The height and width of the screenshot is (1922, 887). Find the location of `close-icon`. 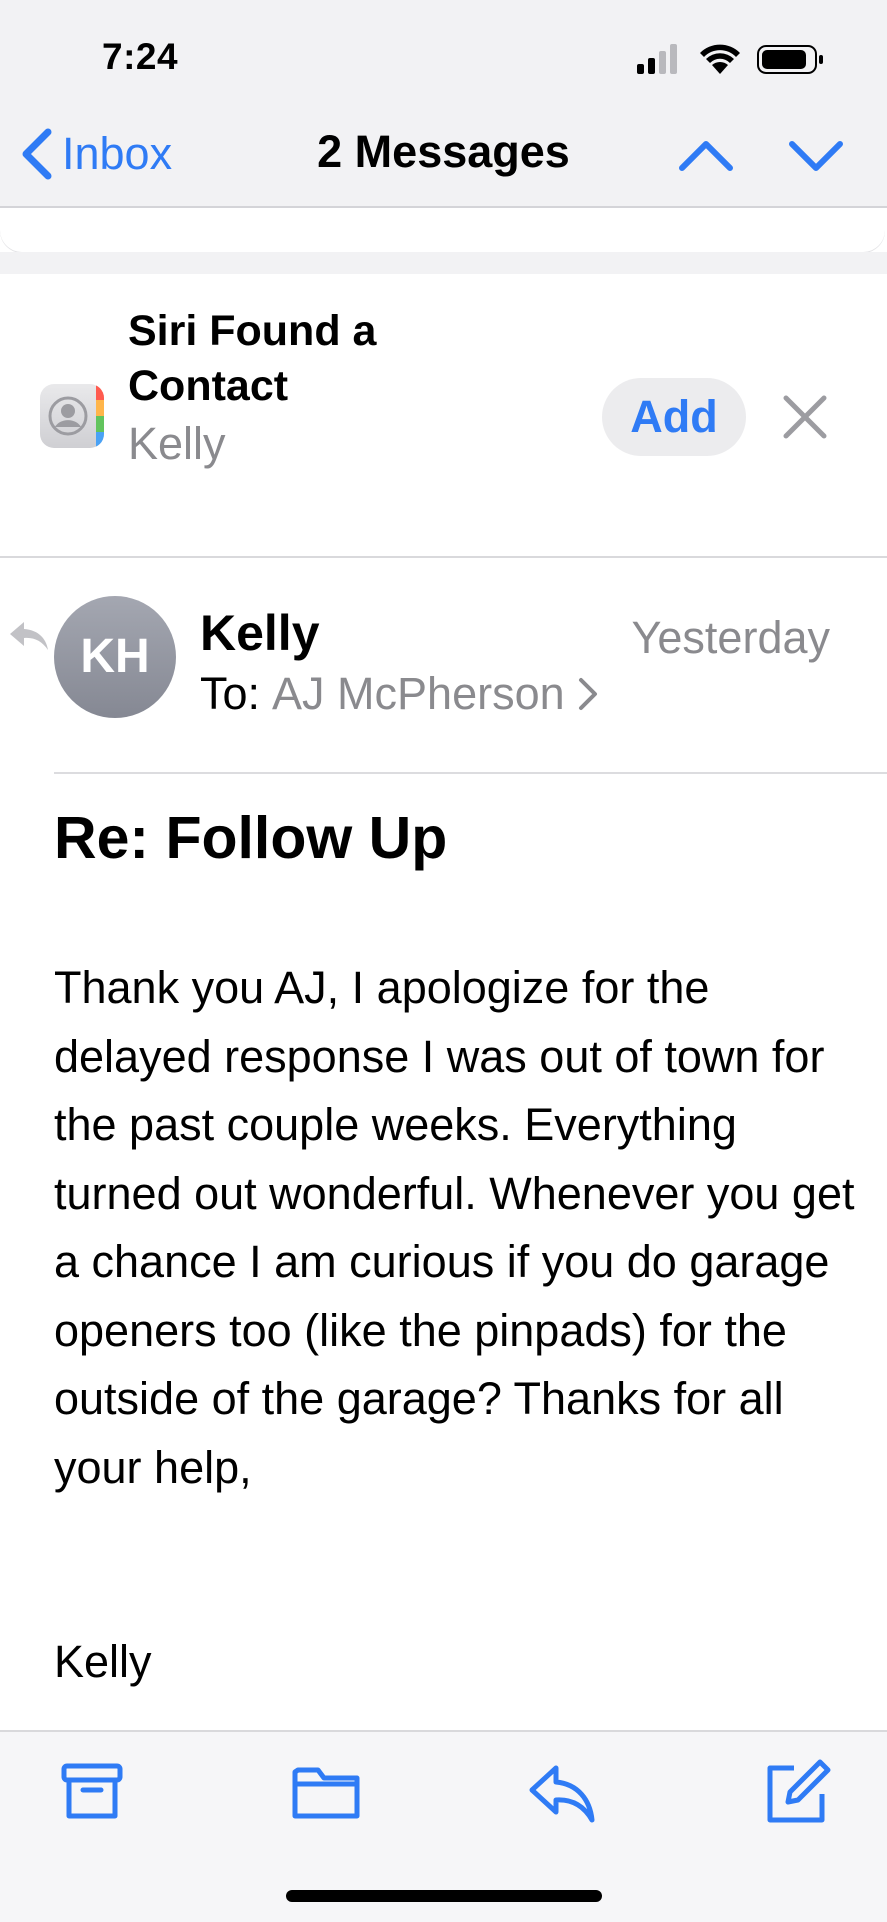

close-icon is located at coordinates (805, 417).